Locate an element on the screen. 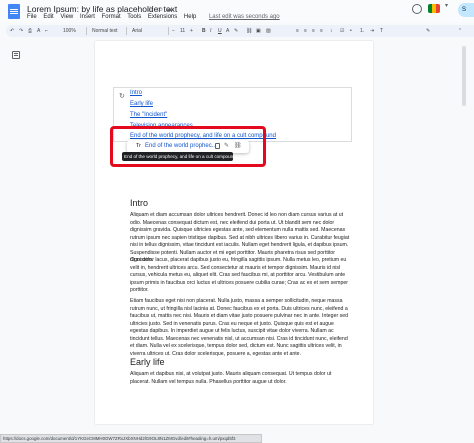  menu-edit: Edit is located at coordinates (48, 17).